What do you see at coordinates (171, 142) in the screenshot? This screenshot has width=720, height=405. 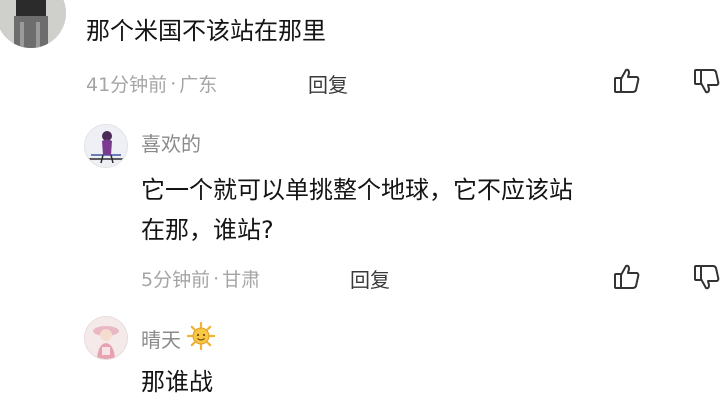 I see `comment-2-username: 喜欢的` at bounding box center [171, 142].